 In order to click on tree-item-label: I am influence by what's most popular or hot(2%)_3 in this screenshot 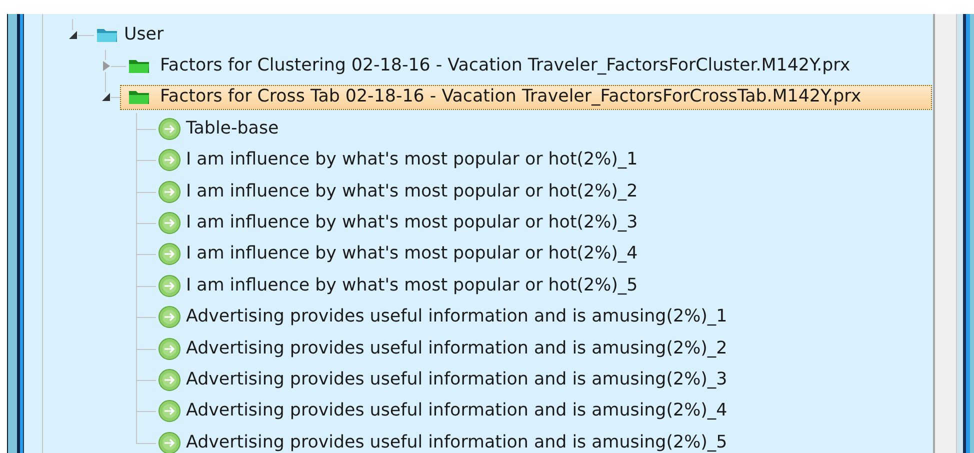, I will do `click(412, 223)`.